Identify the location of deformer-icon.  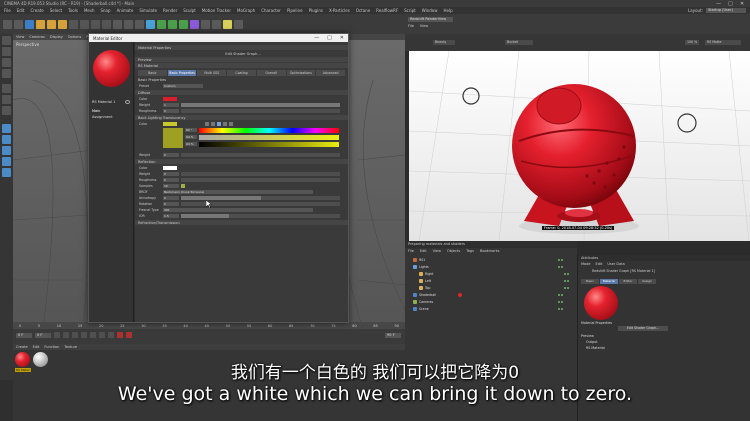
(194, 24).